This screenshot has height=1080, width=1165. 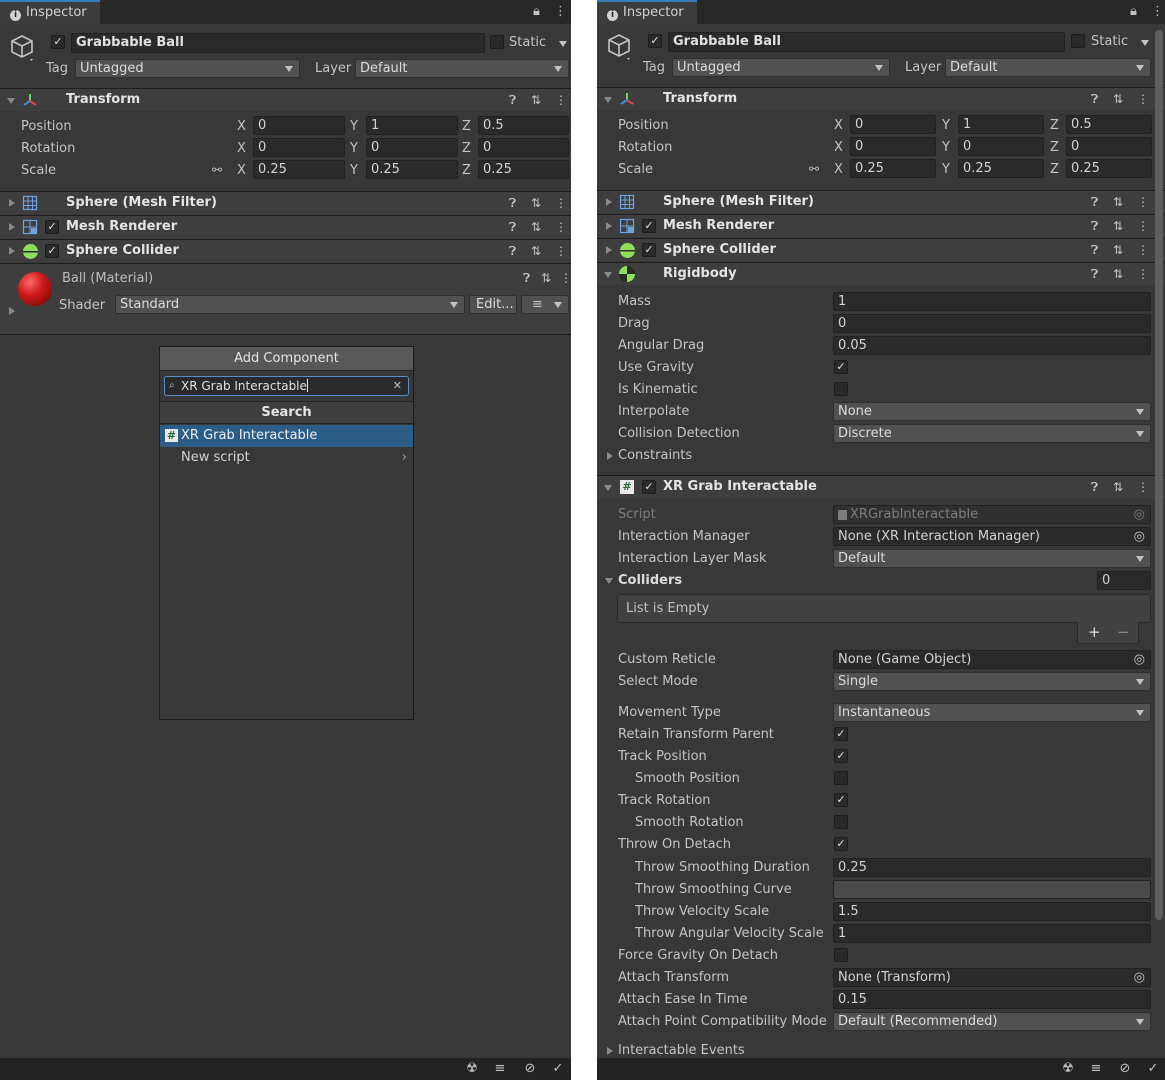 What do you see at coordinates (545, 304) in the screenshot?
I see `shader-options-dropdown: ≡` at bounding box center [545, 304].